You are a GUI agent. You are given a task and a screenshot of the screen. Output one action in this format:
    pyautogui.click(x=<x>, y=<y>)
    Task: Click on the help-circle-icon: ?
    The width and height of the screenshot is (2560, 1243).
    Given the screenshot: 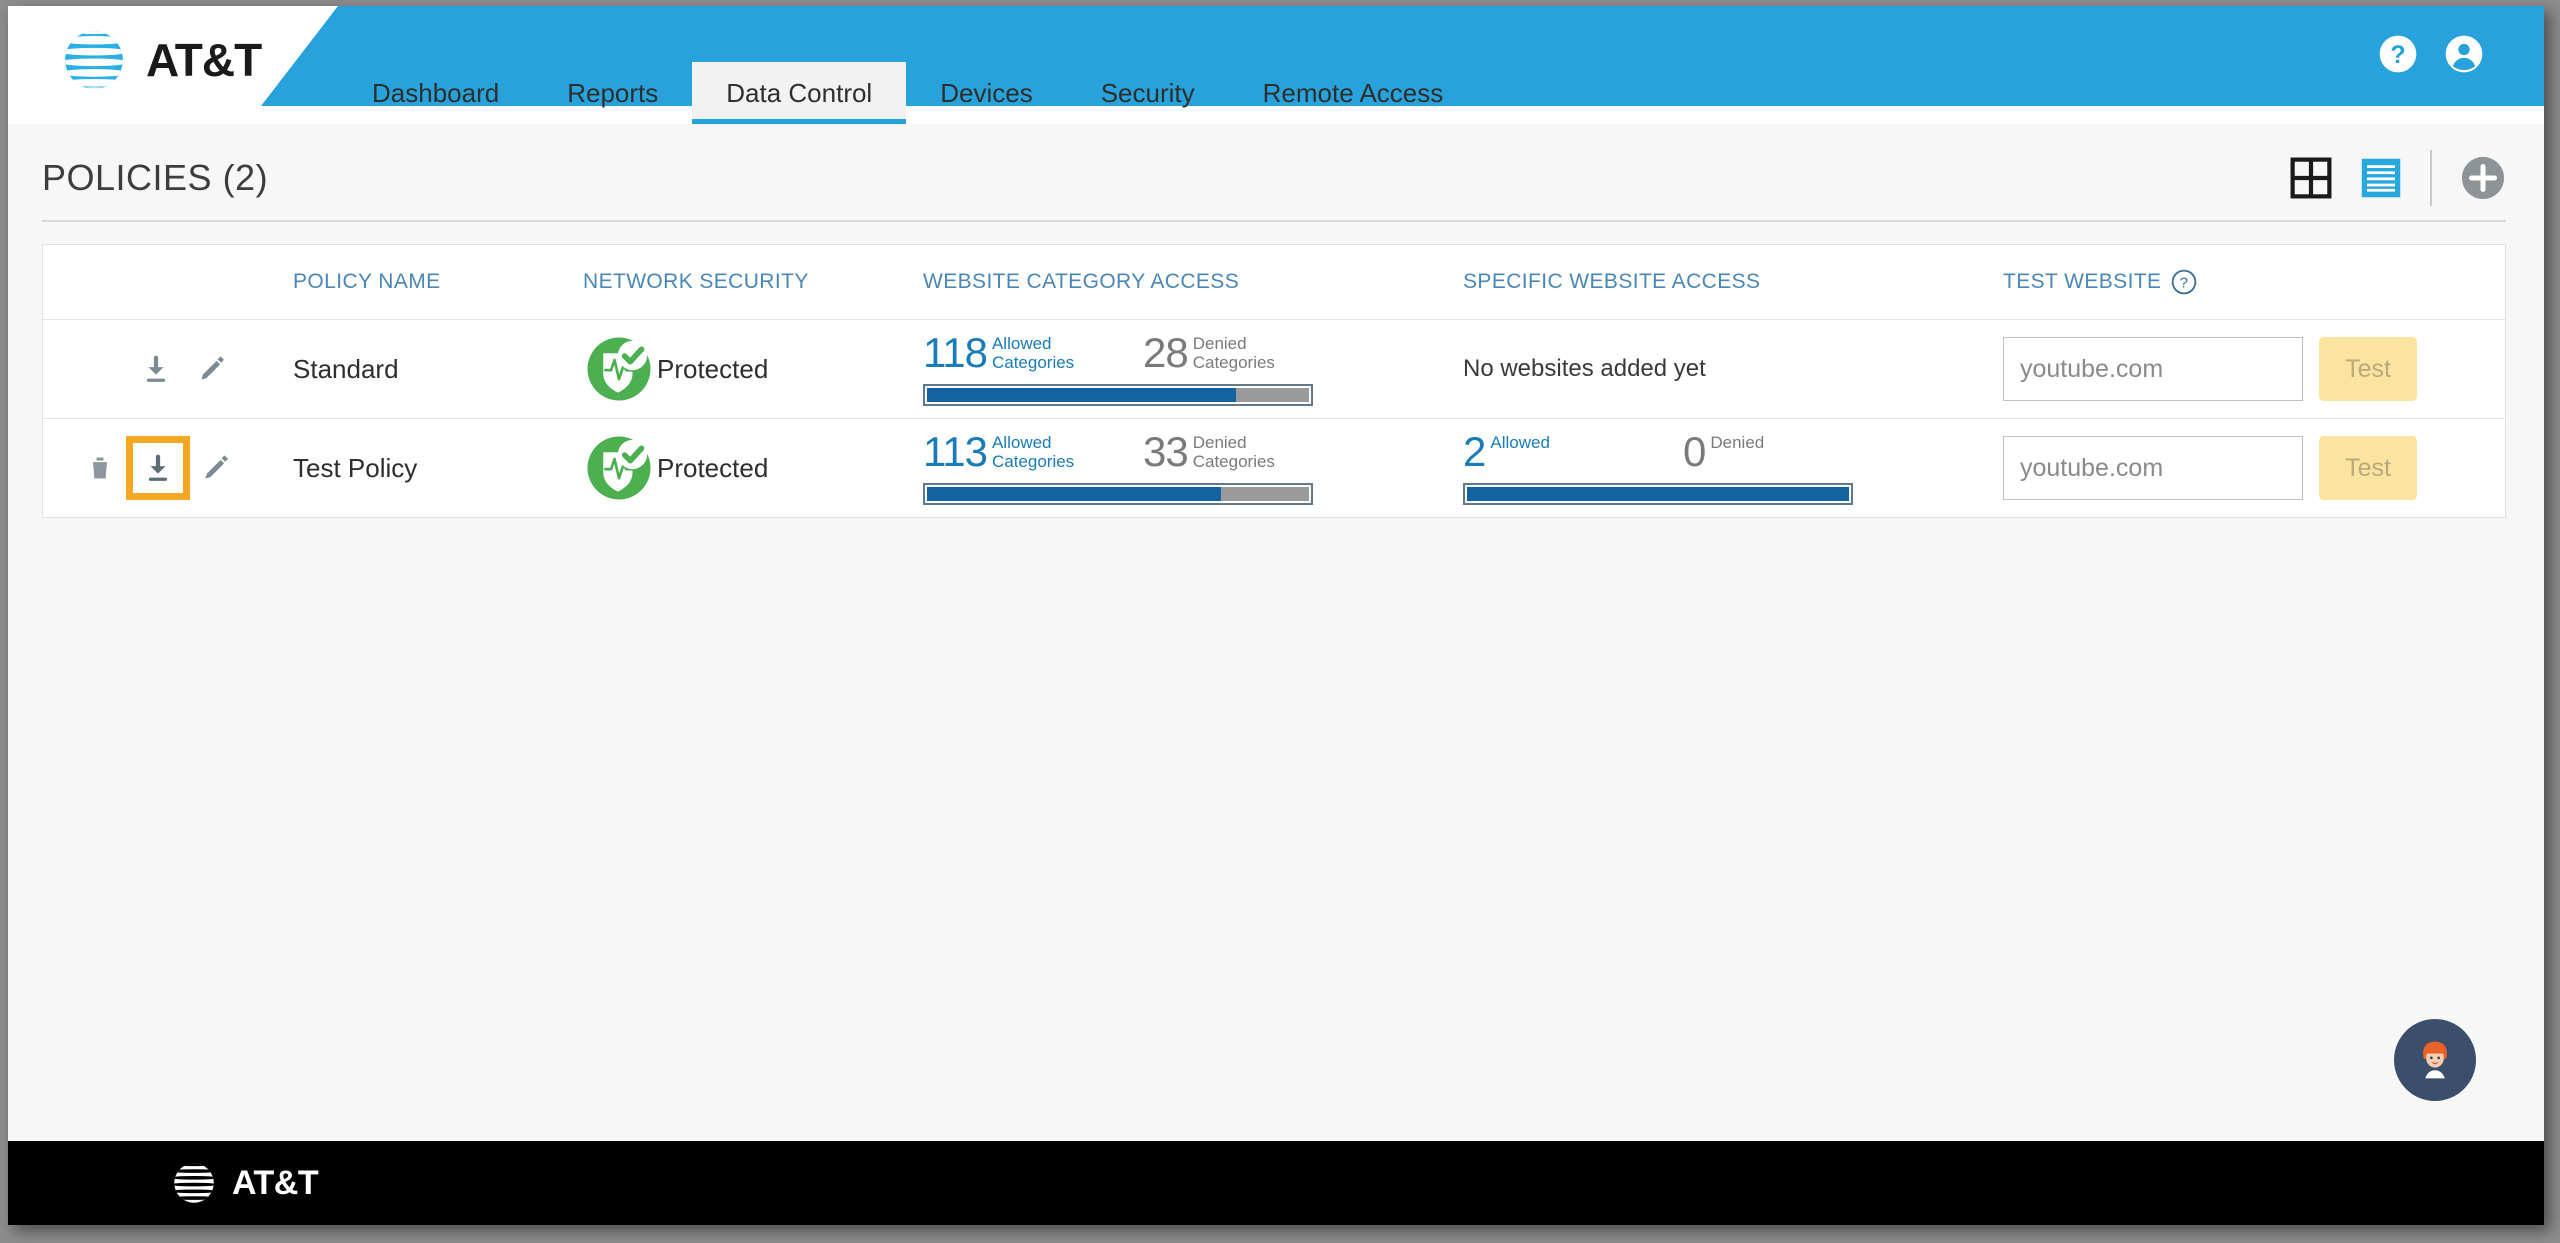 What is the action you would take?
    pyautogui.click(x=2184, y=282)
    